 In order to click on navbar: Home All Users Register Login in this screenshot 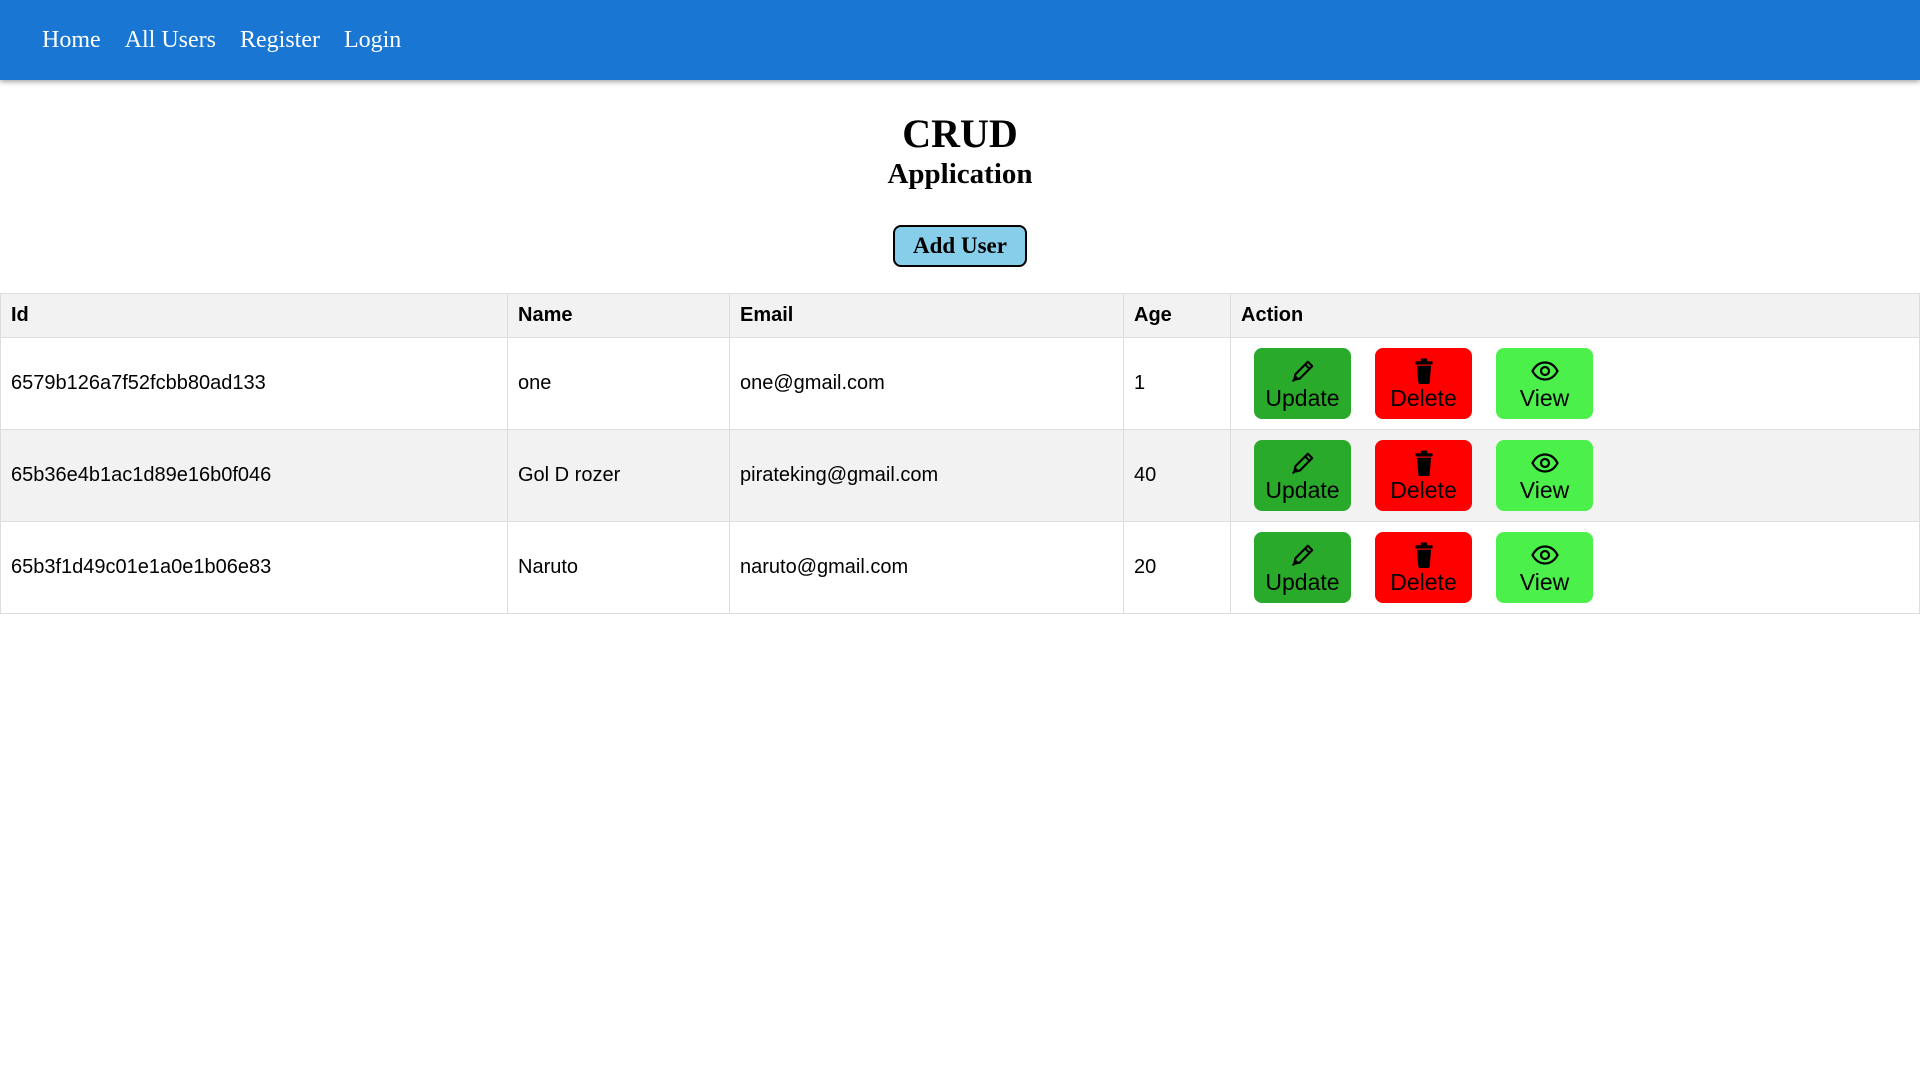, I will do `click(960, 40)`.